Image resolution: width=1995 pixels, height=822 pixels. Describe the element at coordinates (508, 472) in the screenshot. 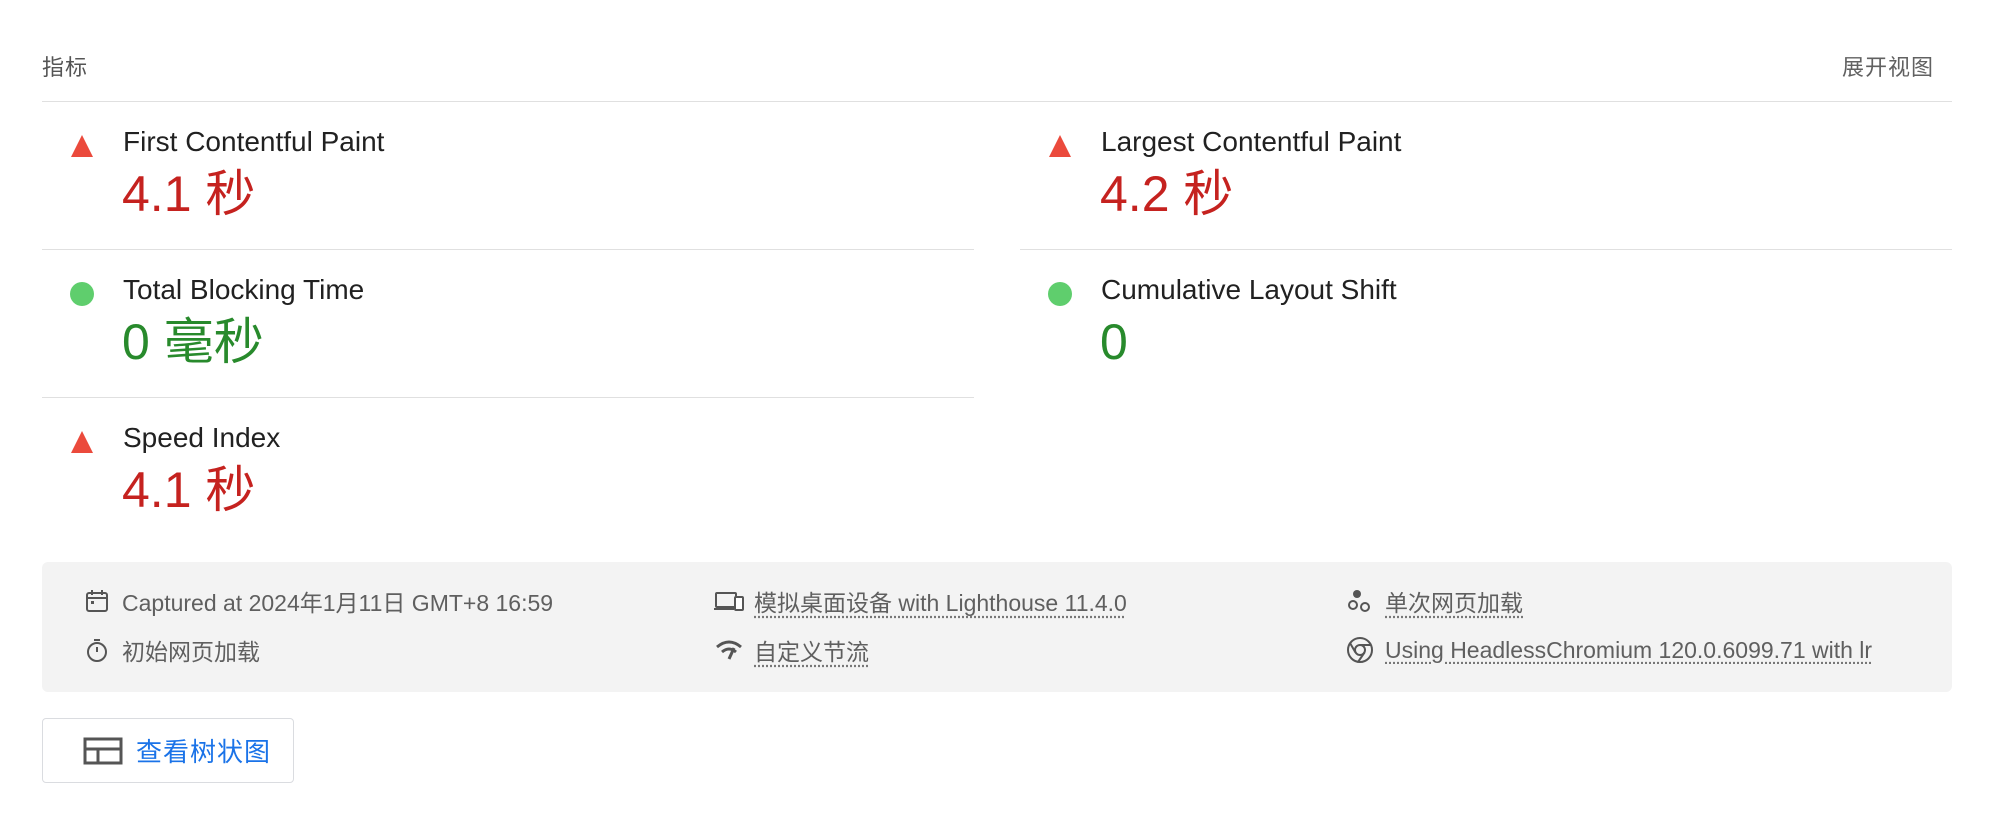

I see `metric-speed-index: Speed Index 4.1 秒` at that location.